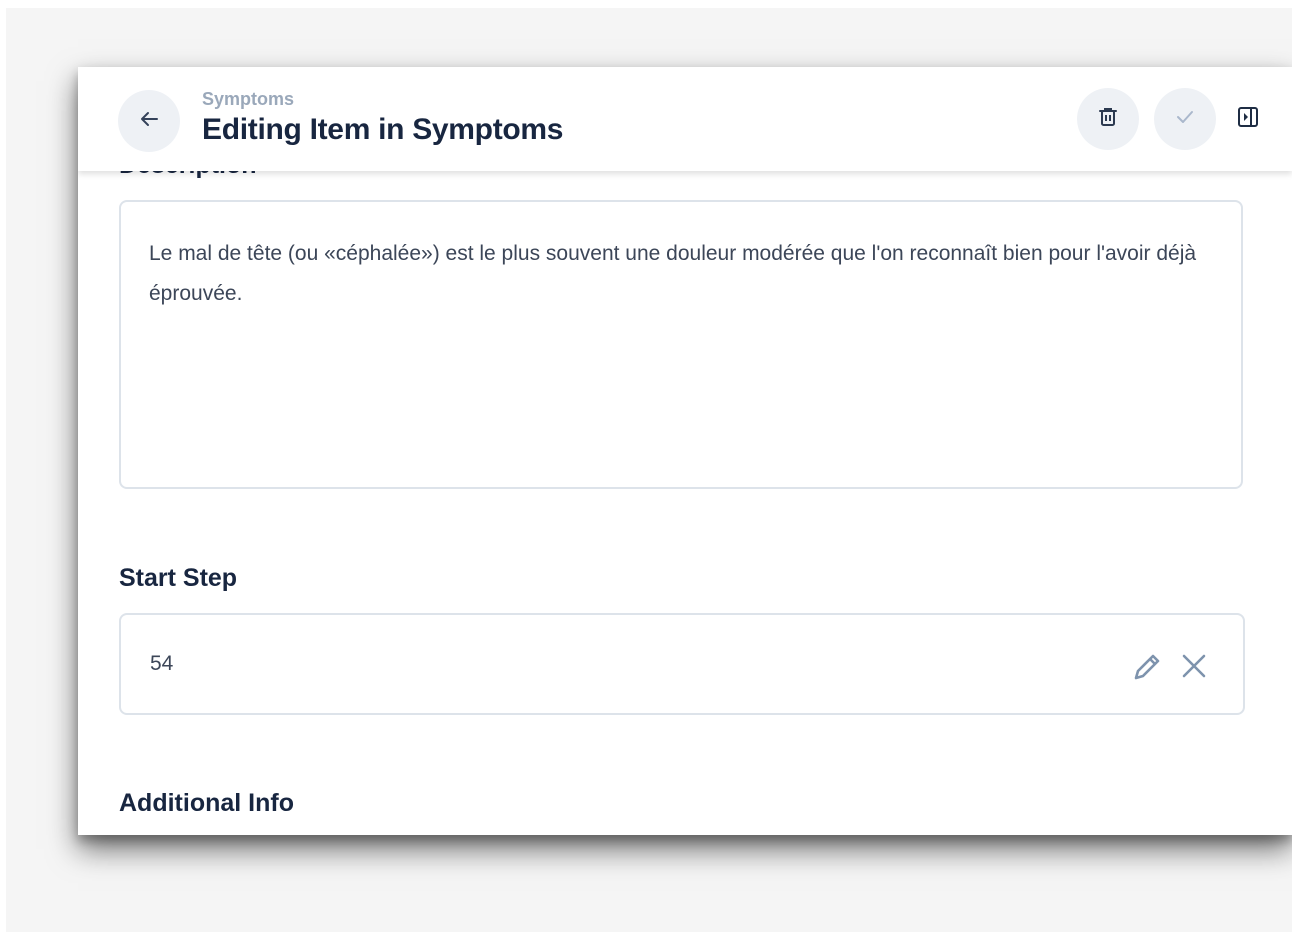 This screenshot has width=1292, height=932. Describe the element at coordinates (162, 663) in the screenshot. I see `start-step-value: 54` at that location.